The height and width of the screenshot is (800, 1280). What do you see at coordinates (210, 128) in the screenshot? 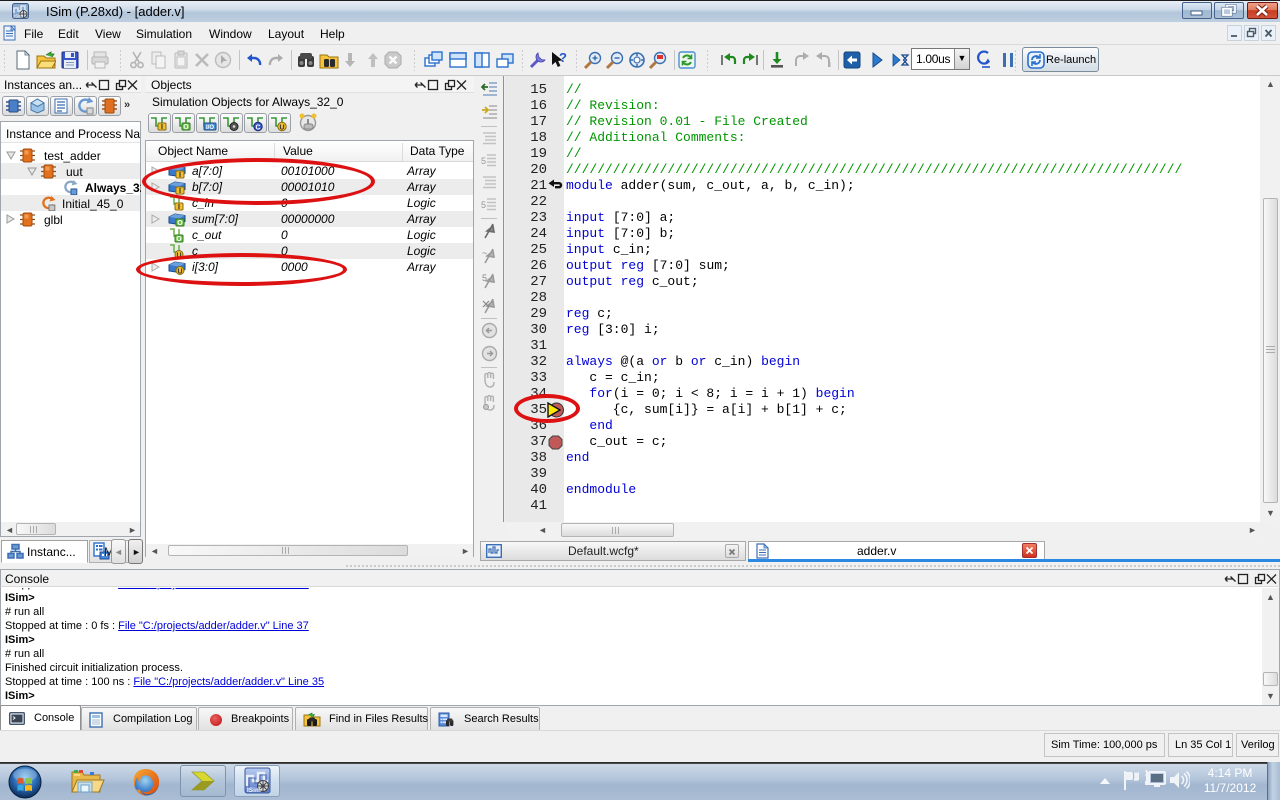
I see `svg-text: I/O` at bounding box center [210, 128].